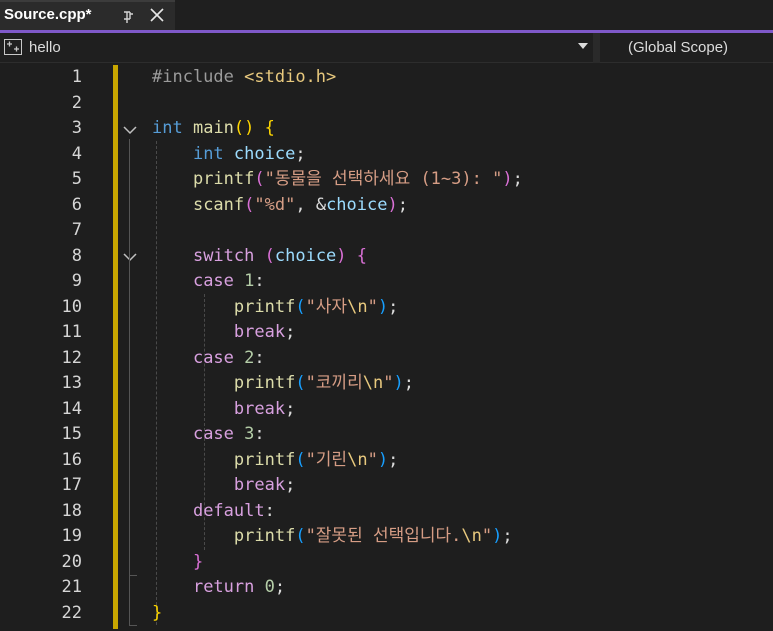 This screenshot has width=773, height=631. What do you see at coordinates (76, 77) in the screenshot?
I see `line-number: 1` at bounding box center [76, 77].